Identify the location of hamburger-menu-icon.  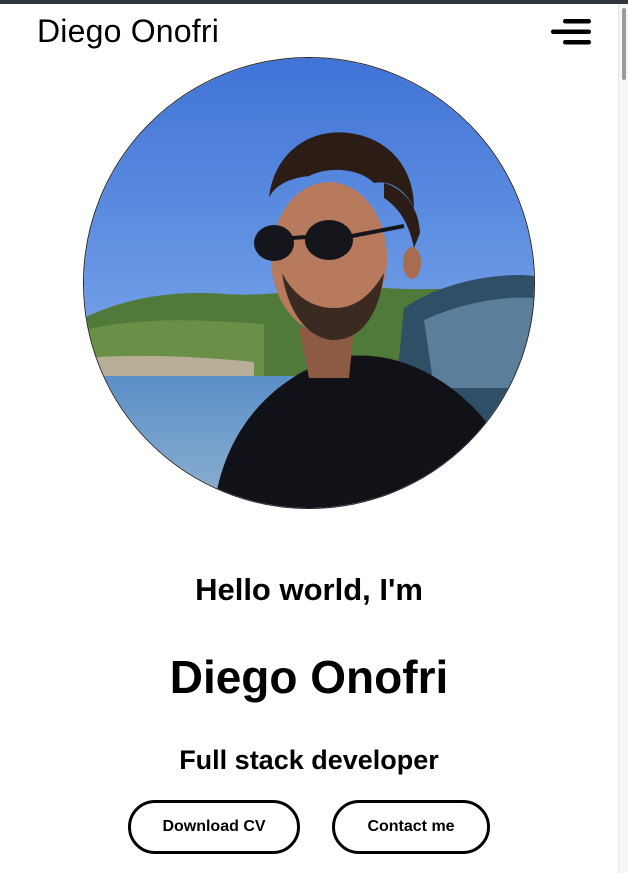
(571, 32).